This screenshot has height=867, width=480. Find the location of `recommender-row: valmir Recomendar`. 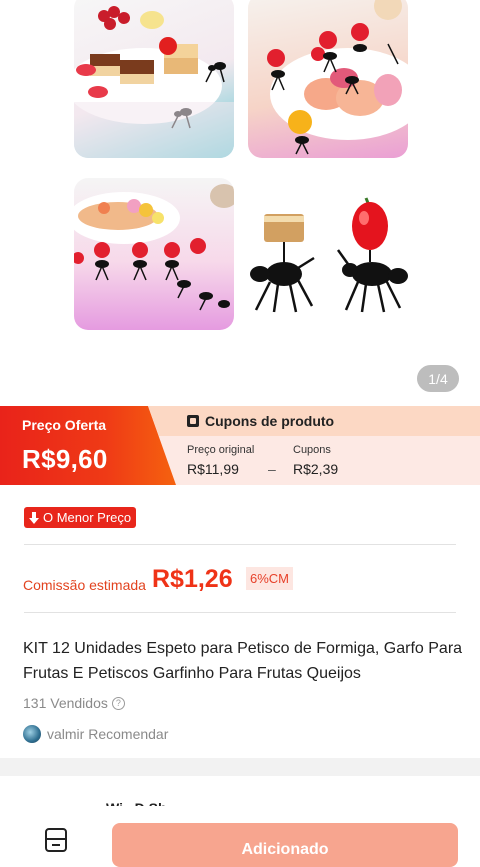

recommender-row: valmir Recomendar is located at coordinates (95, 734).